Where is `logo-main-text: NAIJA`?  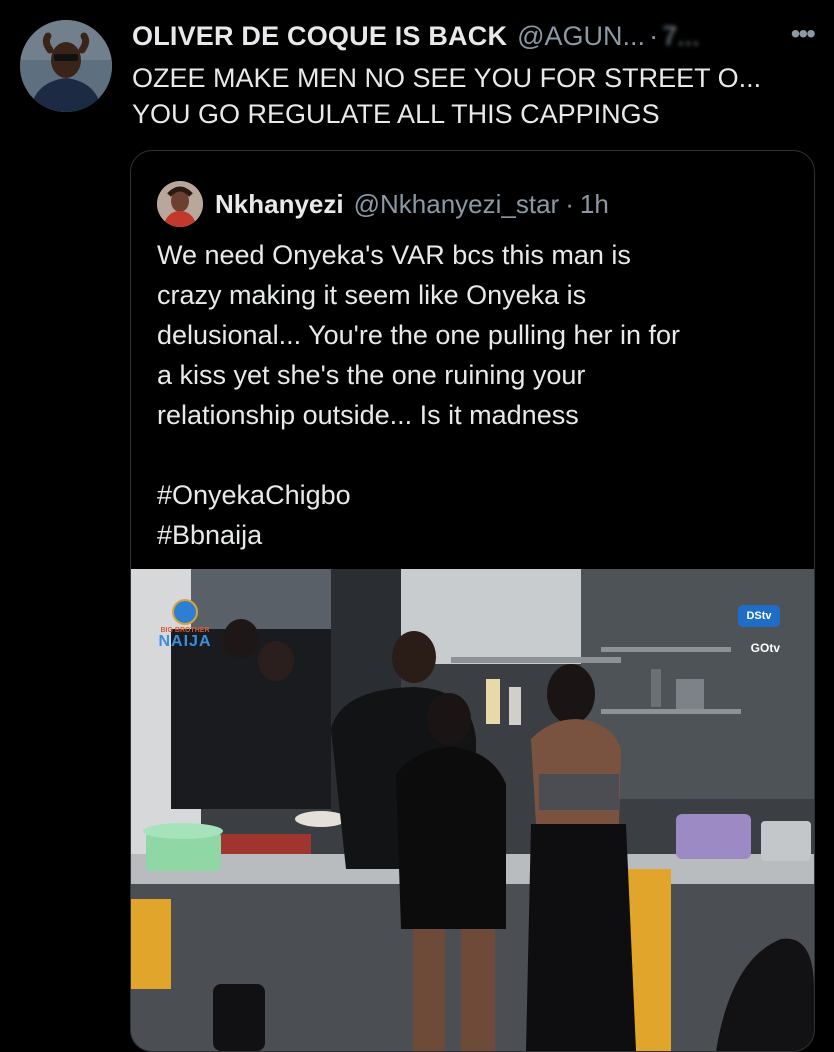 logo-main-text: NAIJA is located at coordinates (185, 641).